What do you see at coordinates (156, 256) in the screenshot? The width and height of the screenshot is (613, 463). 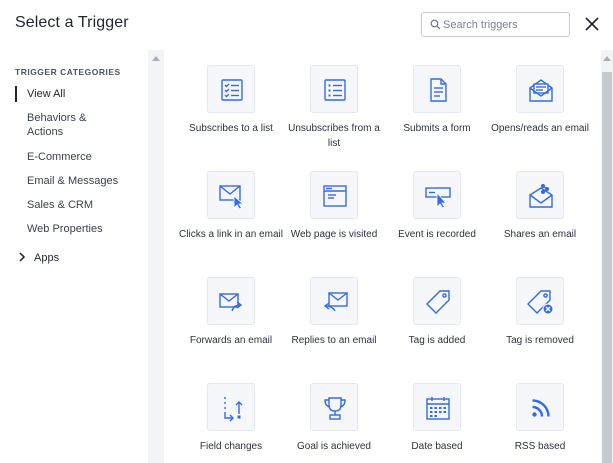 I see `sidebar-scrollbar` at bounding box center [156, 256].